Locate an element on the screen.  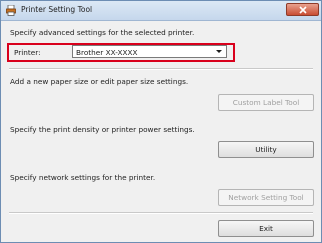
printer-icon is located at coordinates (11, 10).